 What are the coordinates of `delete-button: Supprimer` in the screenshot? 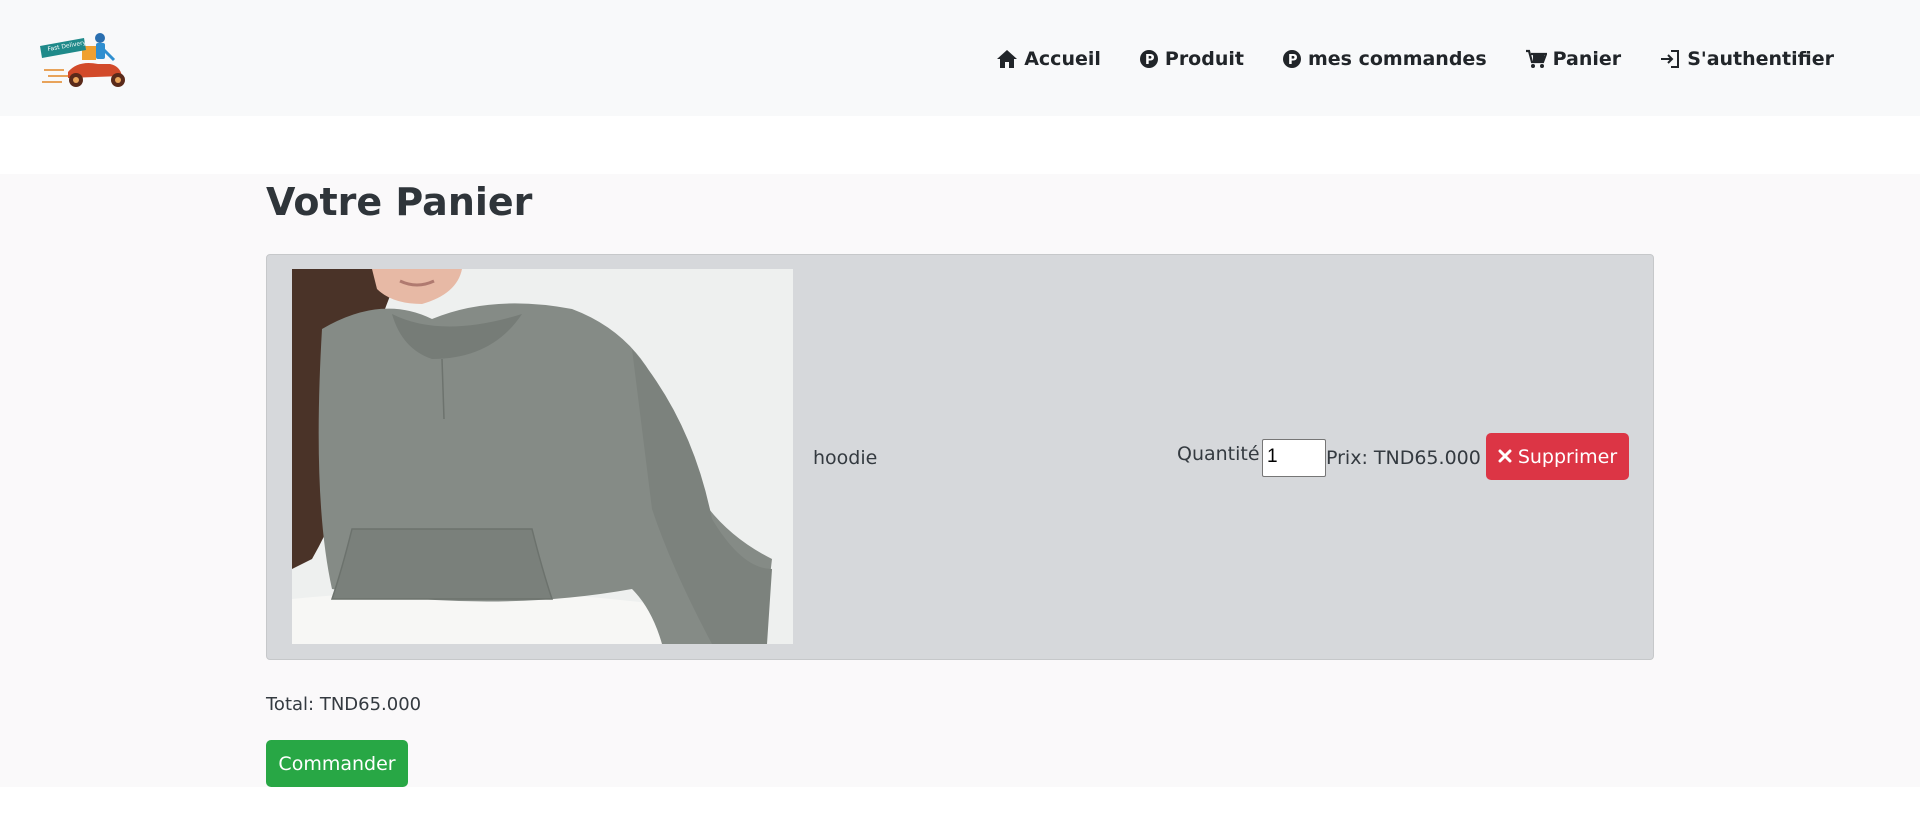 It's located at (1557, 456).